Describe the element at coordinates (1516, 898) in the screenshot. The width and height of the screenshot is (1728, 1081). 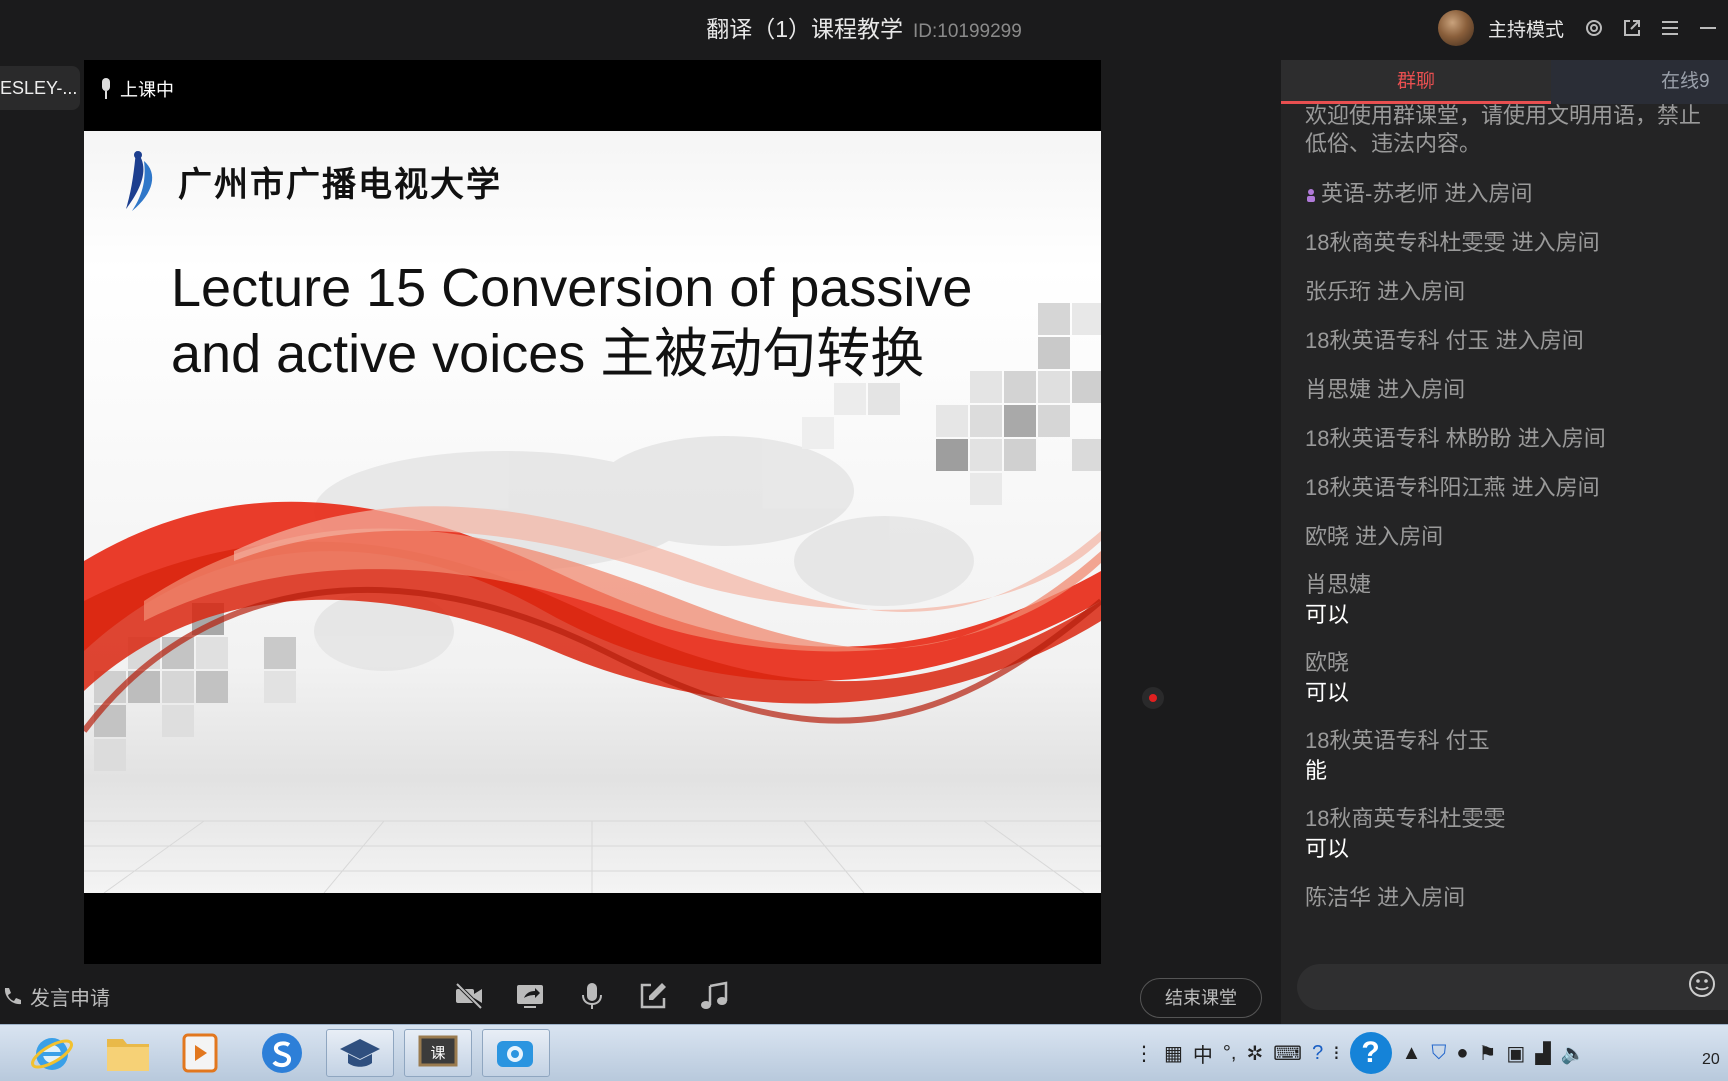
I see `list-item: 陈洁华 进入房间` at that location.